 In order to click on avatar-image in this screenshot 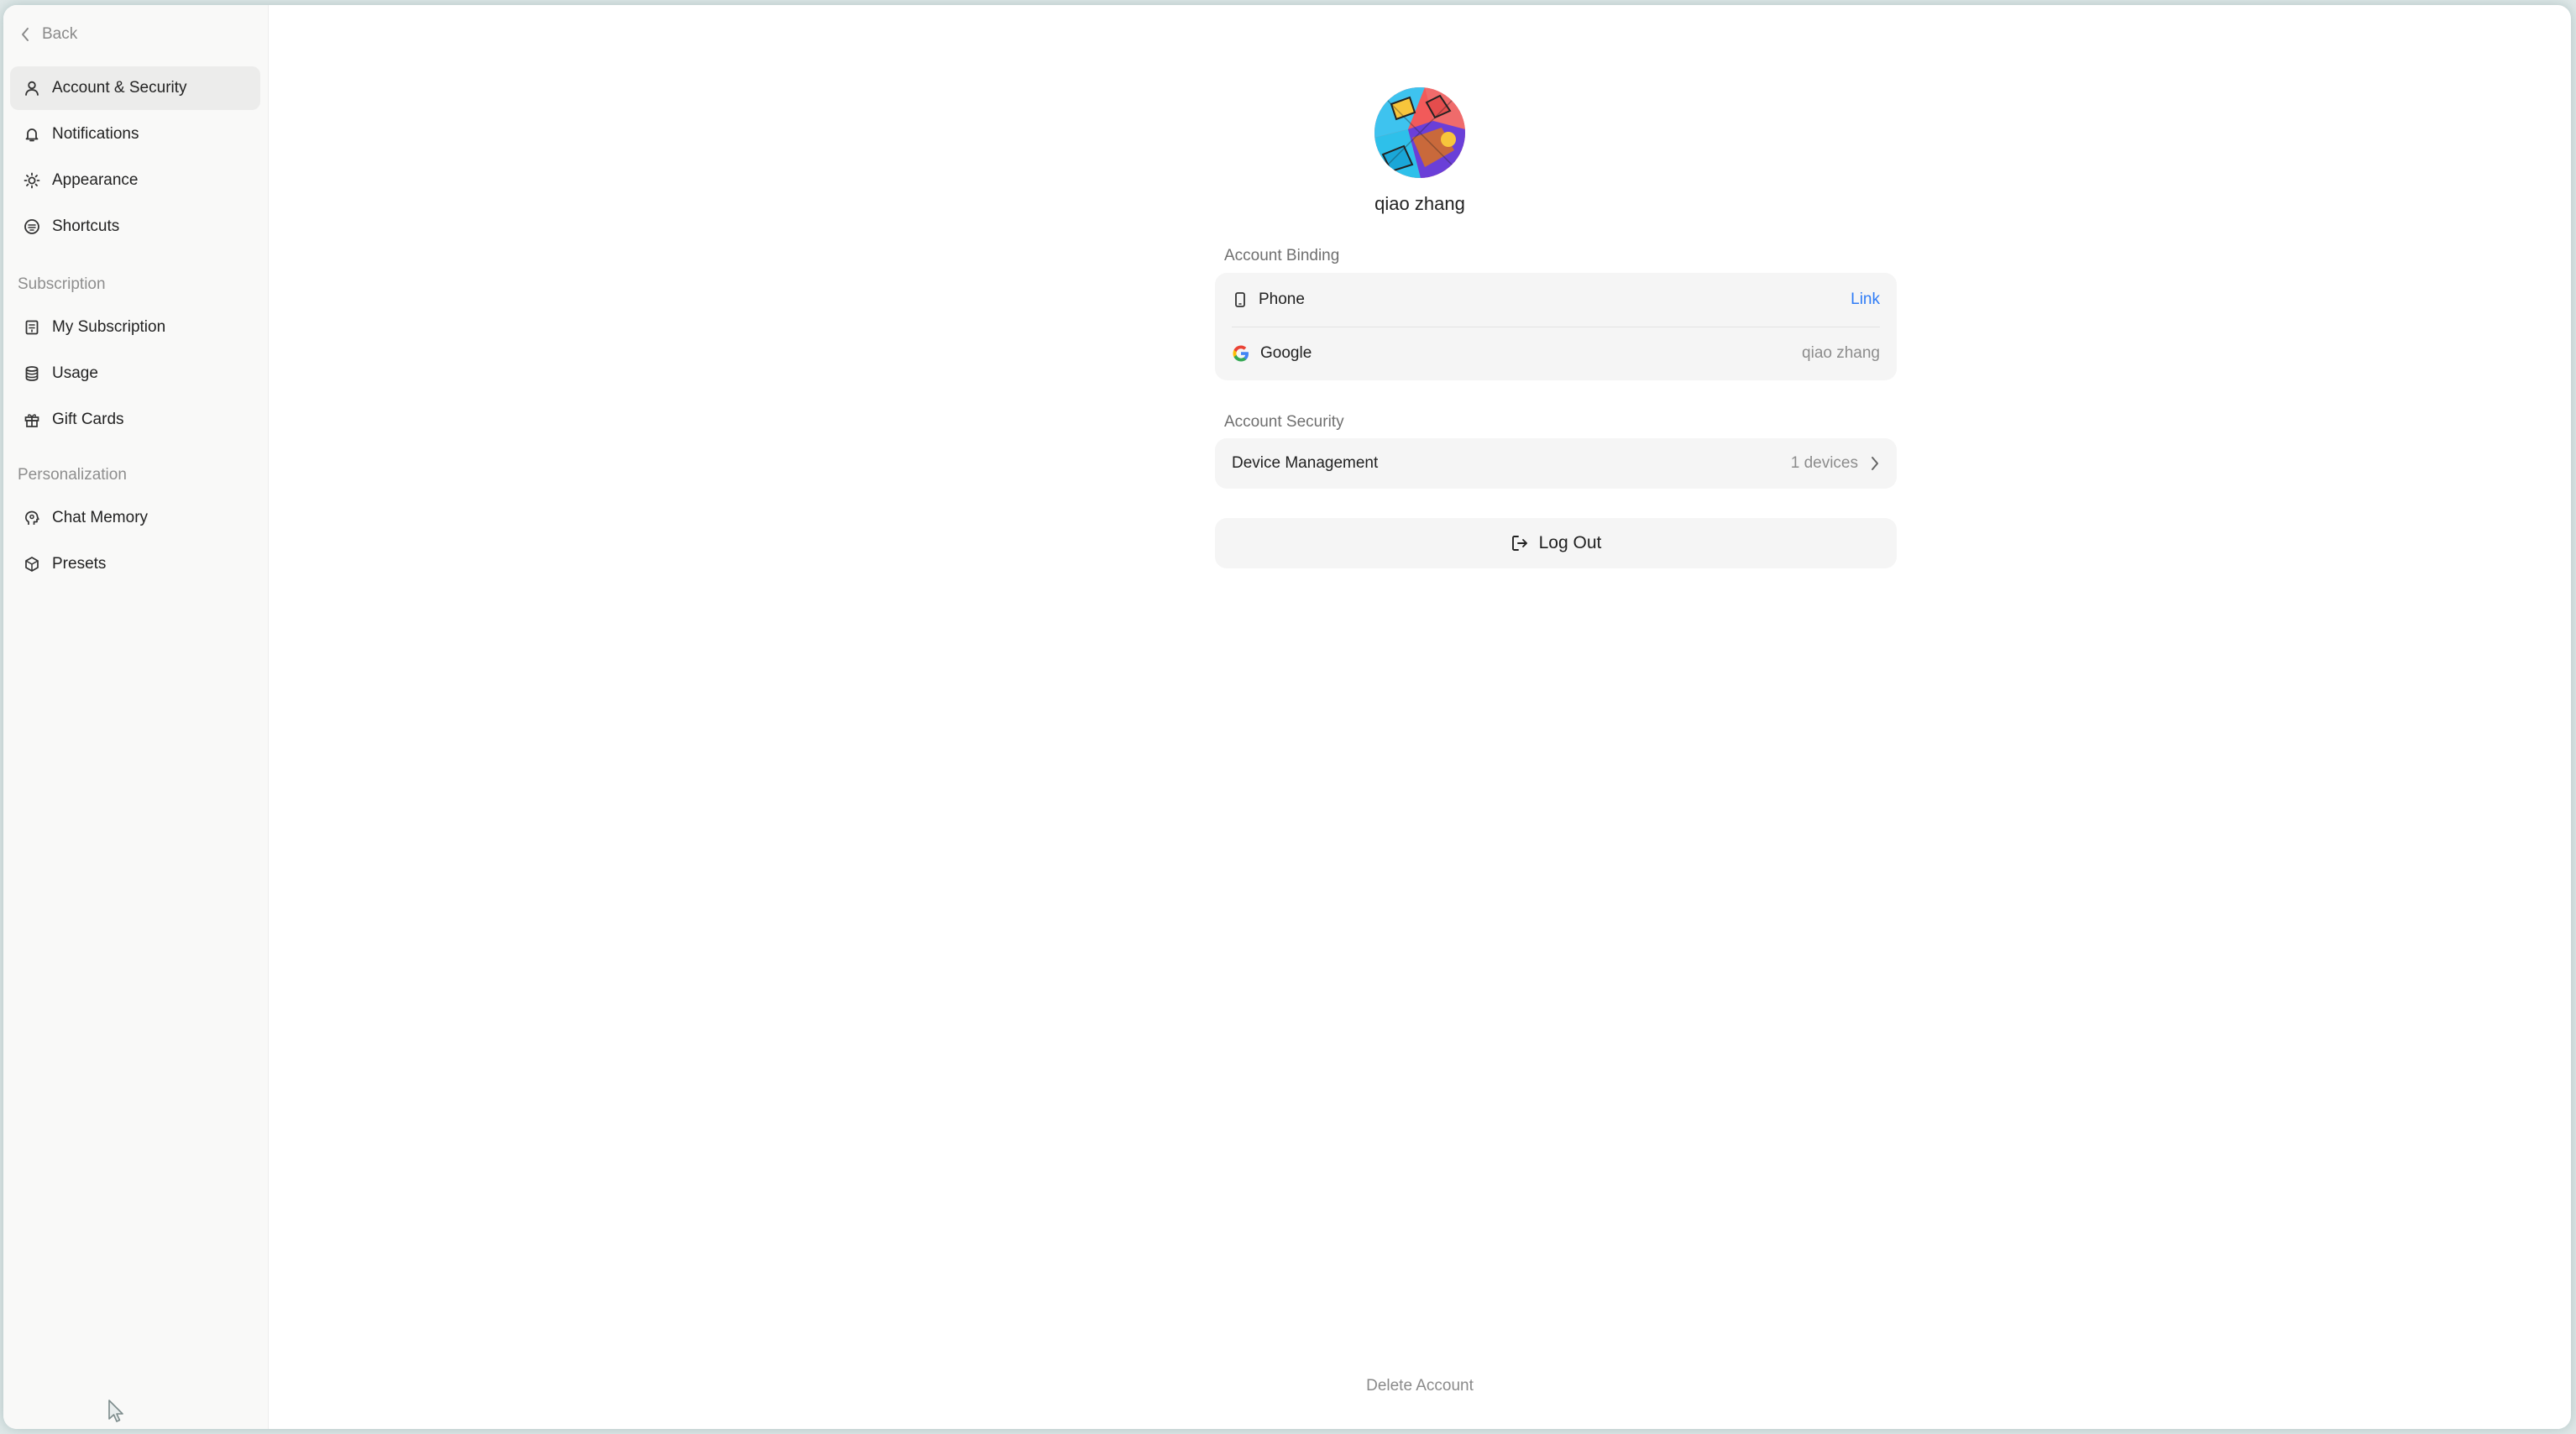, I will do `click(1420, 132)`.